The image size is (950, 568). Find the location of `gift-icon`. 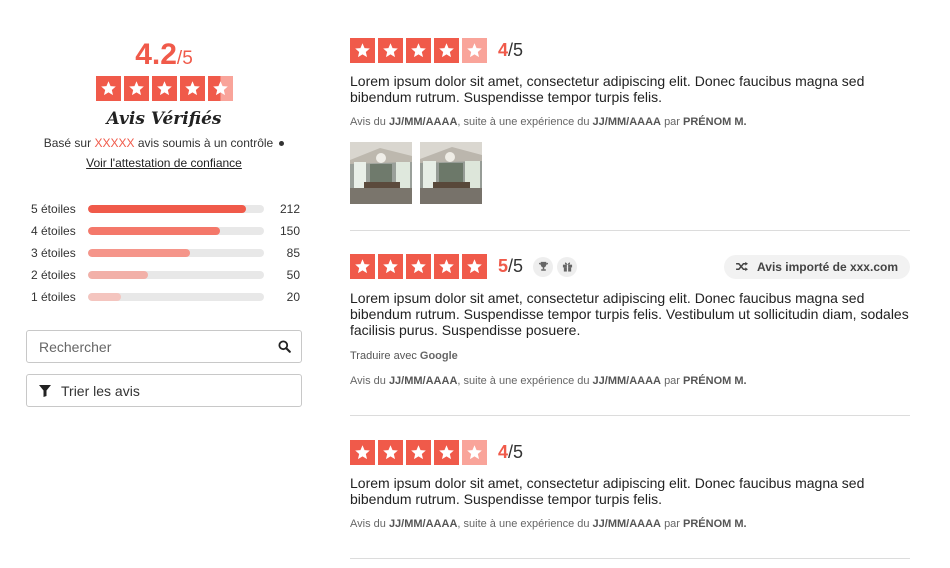

gift-icon is located at coordinates (567, 266).